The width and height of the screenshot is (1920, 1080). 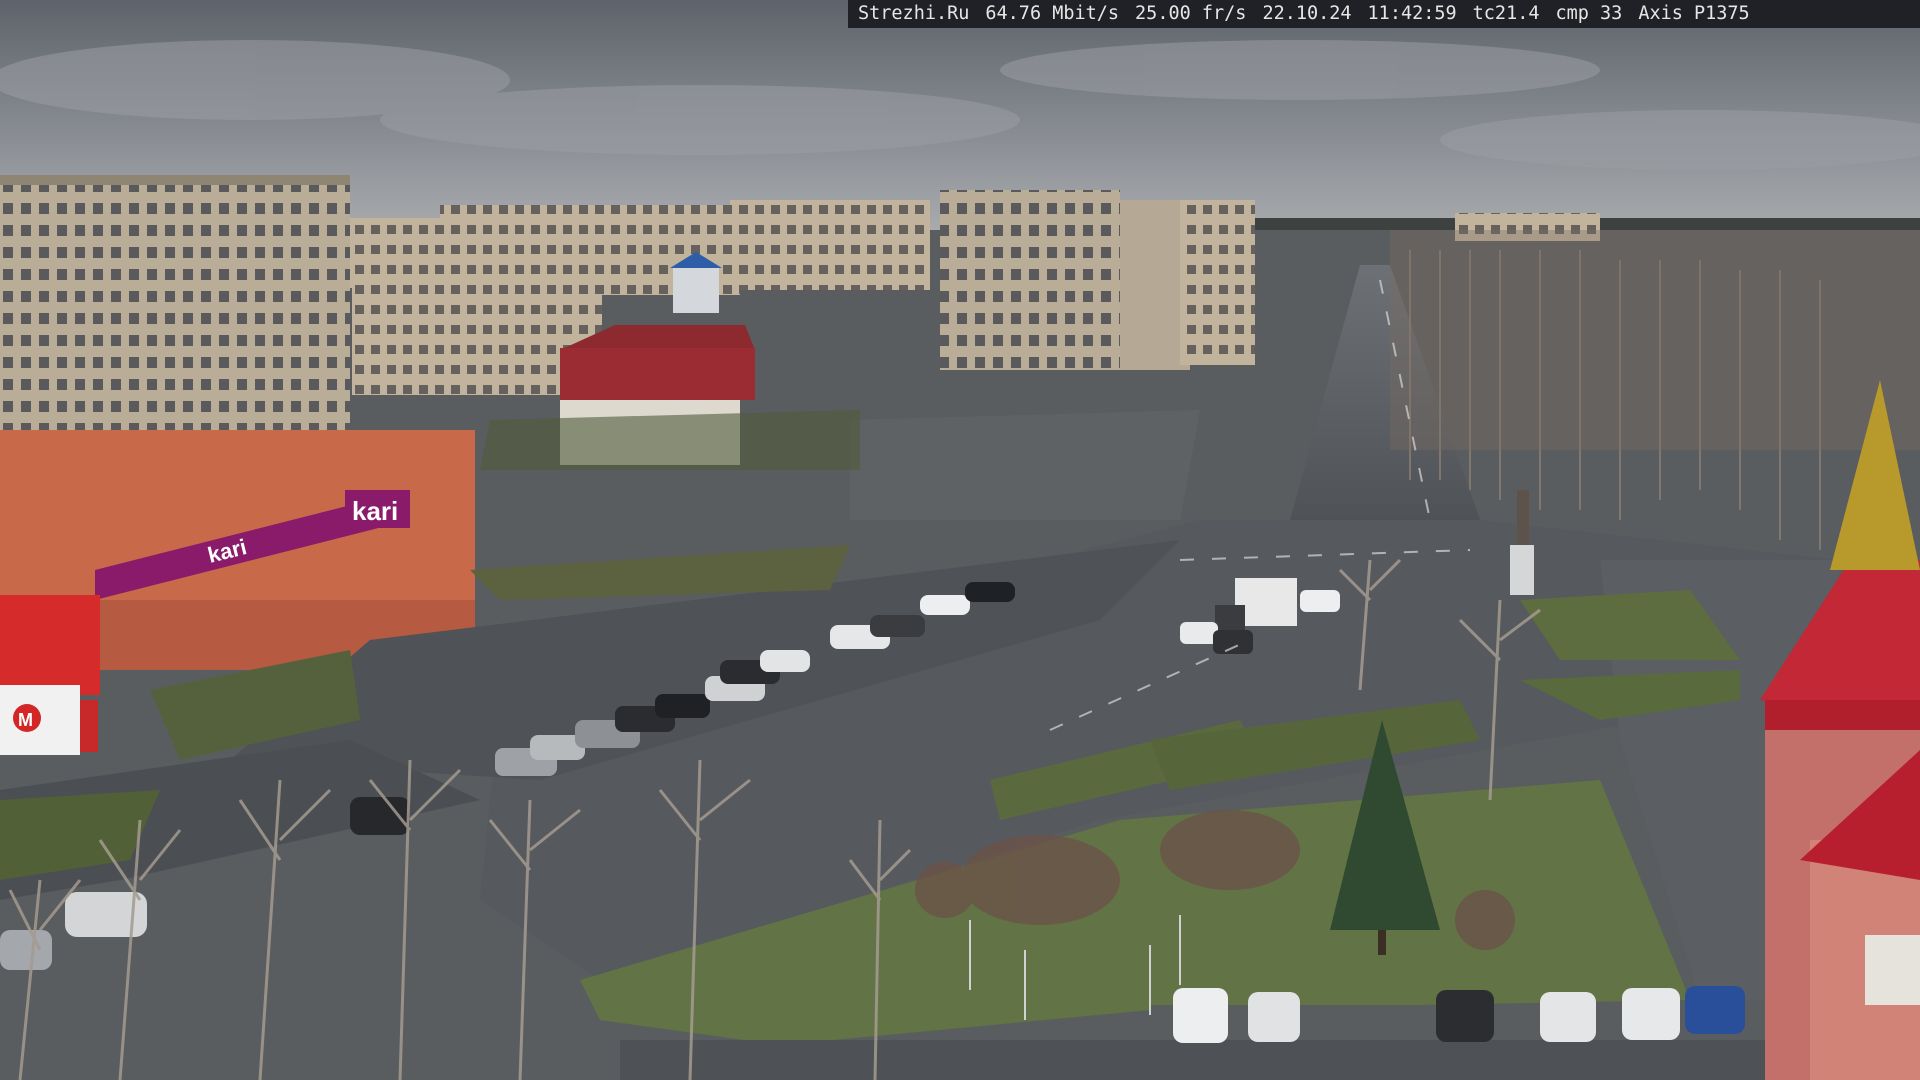 What do you see at coordinates (1589, 13) in the screenshot?
I see `overlay-cmp: cmp 33` at bounding box center [1589, 13].